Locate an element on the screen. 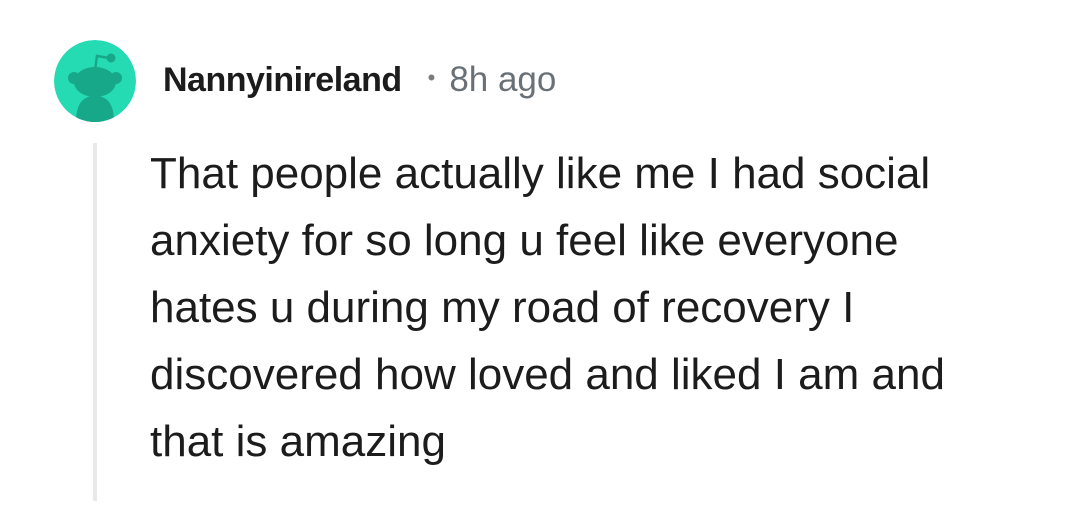  snoo-avatar-icon is located at coordinates (95, 81).